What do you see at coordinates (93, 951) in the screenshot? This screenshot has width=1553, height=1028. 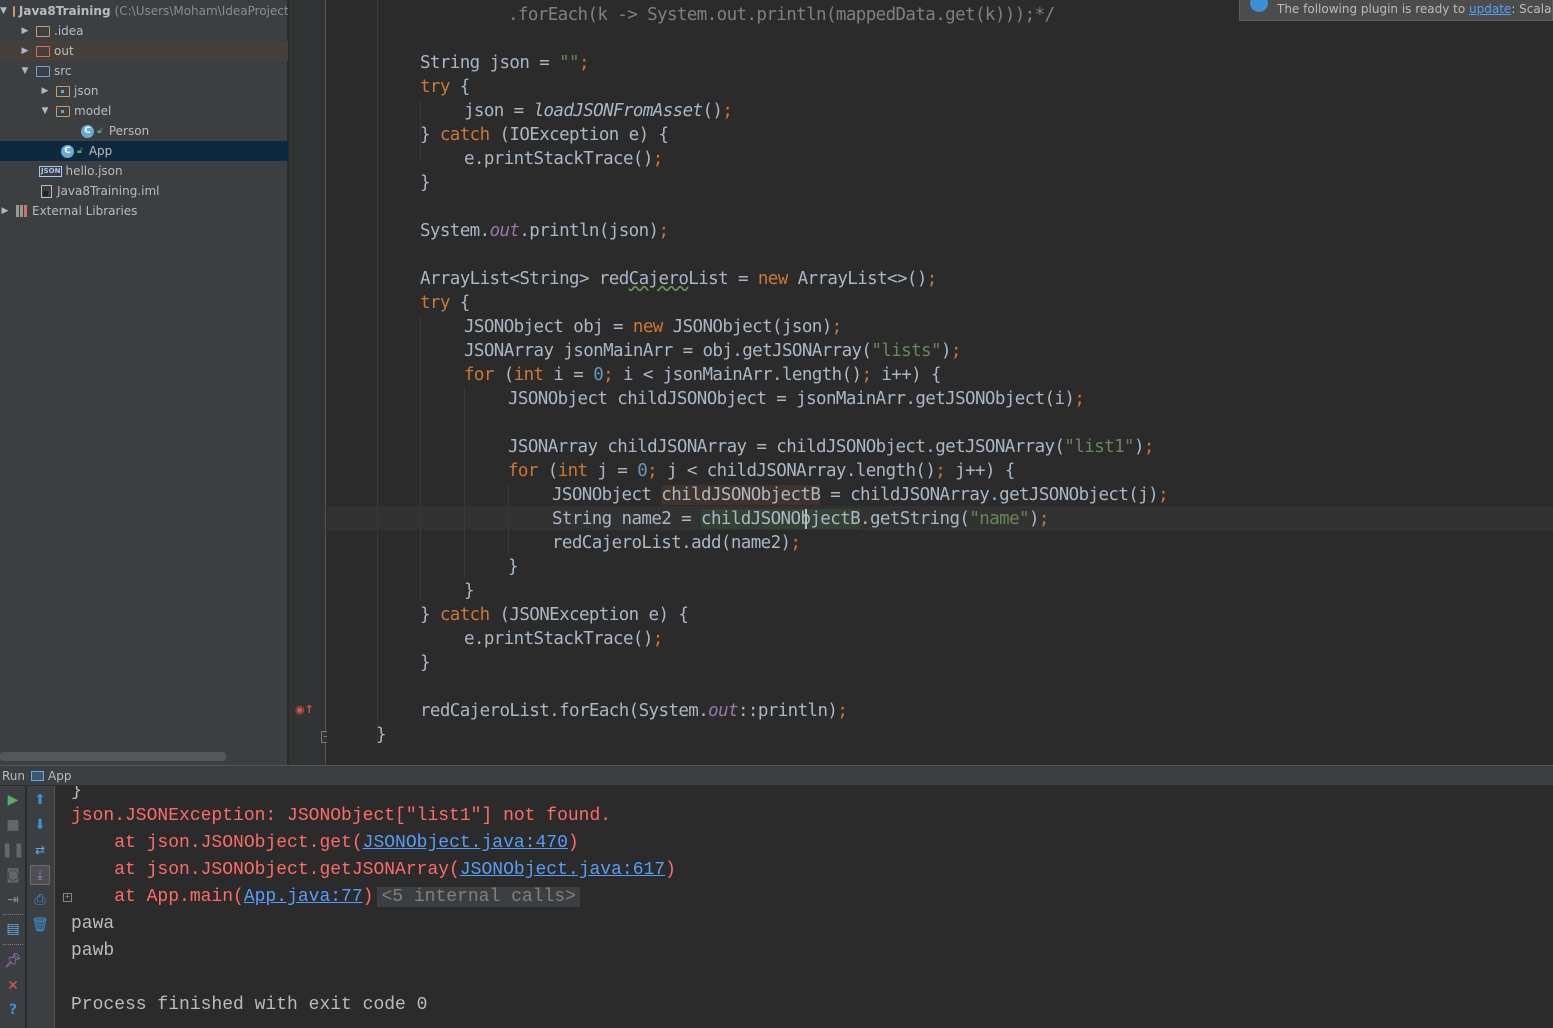 I see `output-line: pawb` at bounding box center [93, 951].